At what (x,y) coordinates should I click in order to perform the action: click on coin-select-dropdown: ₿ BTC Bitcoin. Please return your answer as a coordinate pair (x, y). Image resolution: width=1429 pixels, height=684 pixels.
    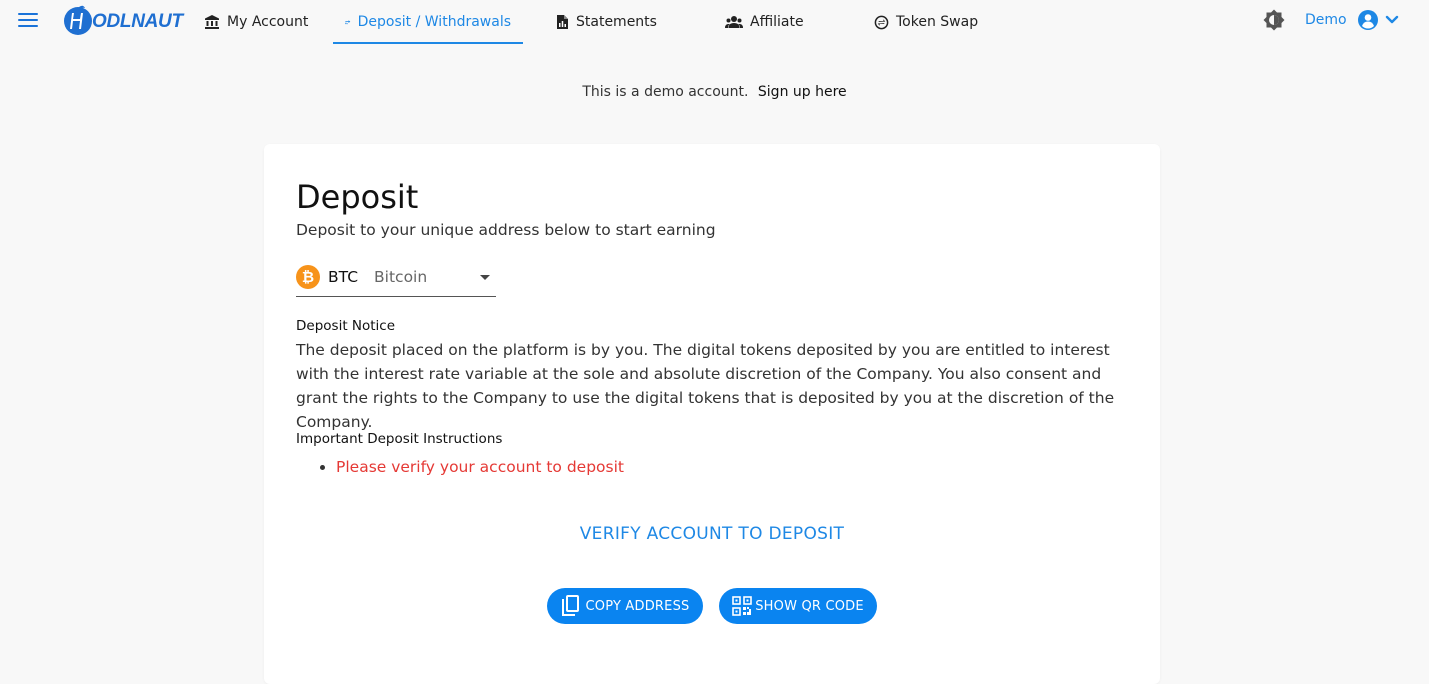
    Looking at the image, I should click on (396, 280).